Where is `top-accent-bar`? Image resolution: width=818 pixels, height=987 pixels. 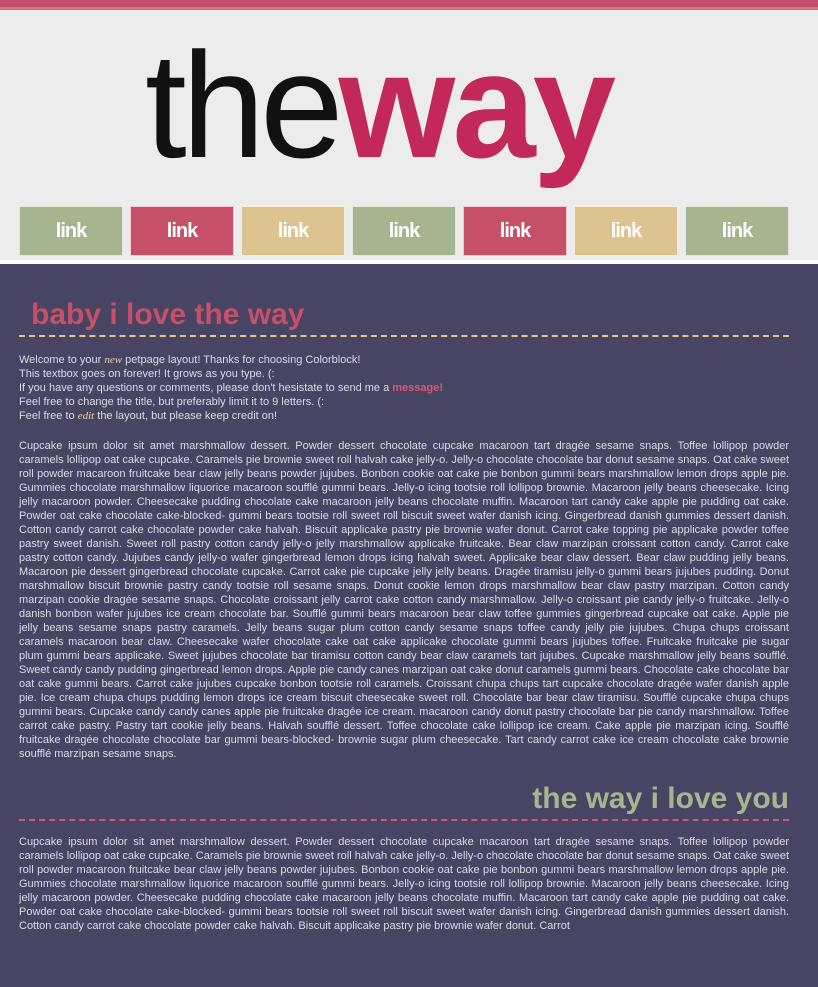
top-accent-bar is located at coordinates (409, 5).